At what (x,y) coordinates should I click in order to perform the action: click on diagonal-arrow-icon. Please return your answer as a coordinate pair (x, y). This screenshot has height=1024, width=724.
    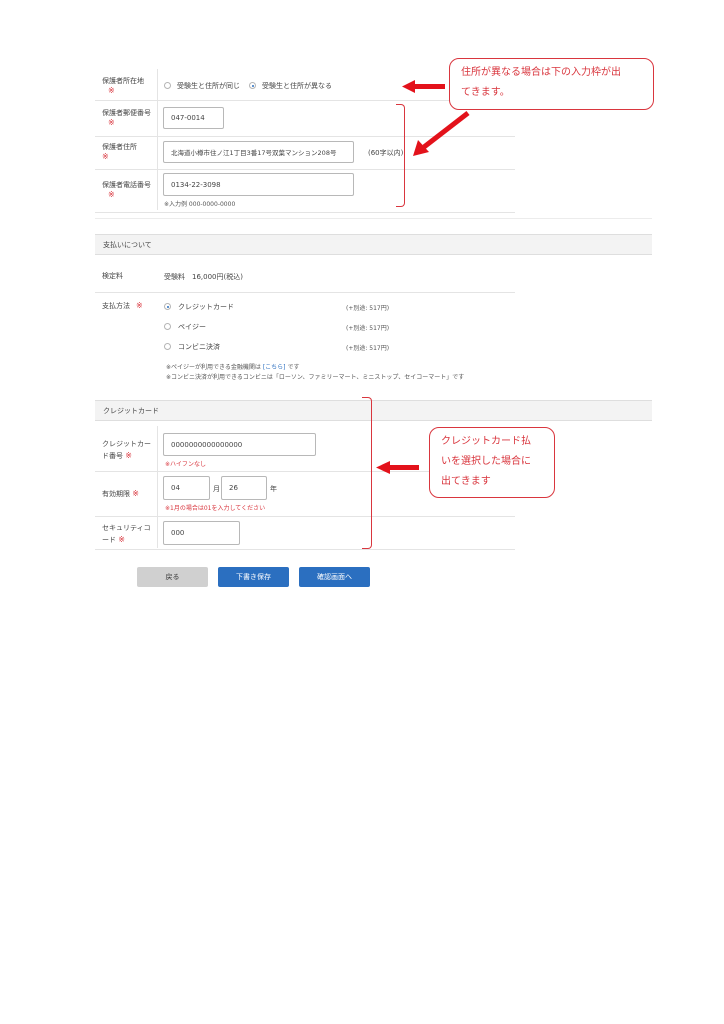
    Looking at the image, I should click on (441, 133).